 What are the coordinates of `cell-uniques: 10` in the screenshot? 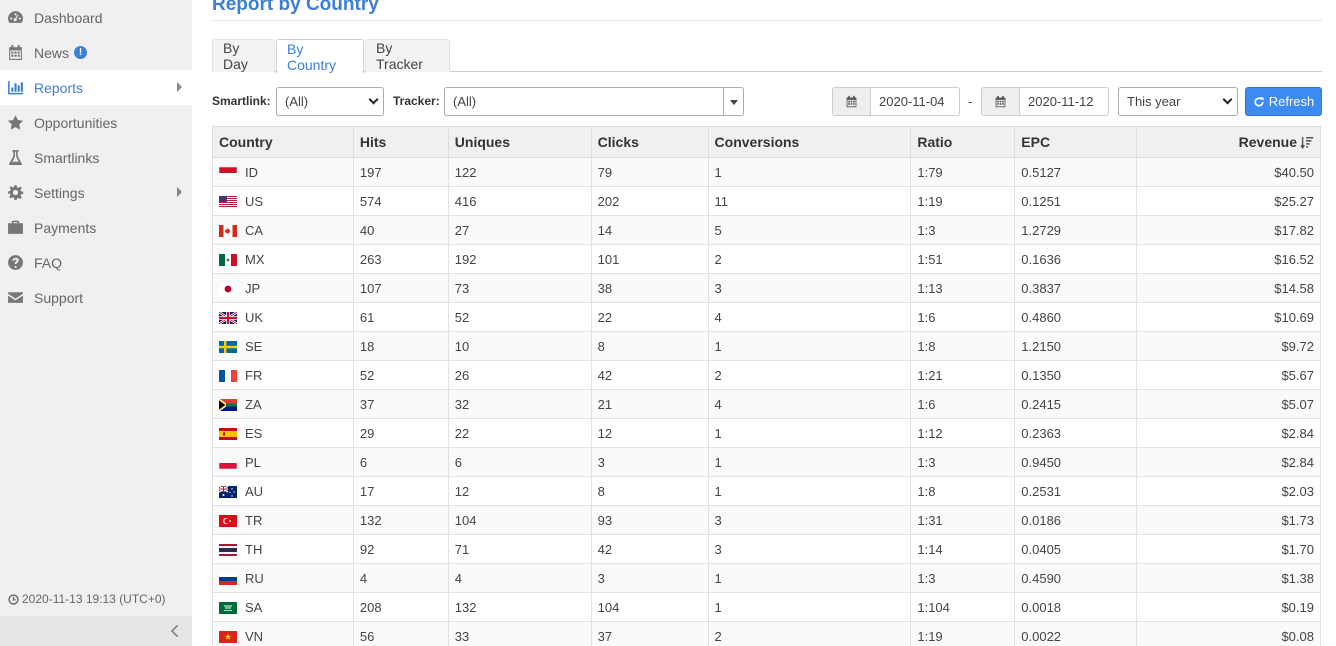 It's located at (519, 346).